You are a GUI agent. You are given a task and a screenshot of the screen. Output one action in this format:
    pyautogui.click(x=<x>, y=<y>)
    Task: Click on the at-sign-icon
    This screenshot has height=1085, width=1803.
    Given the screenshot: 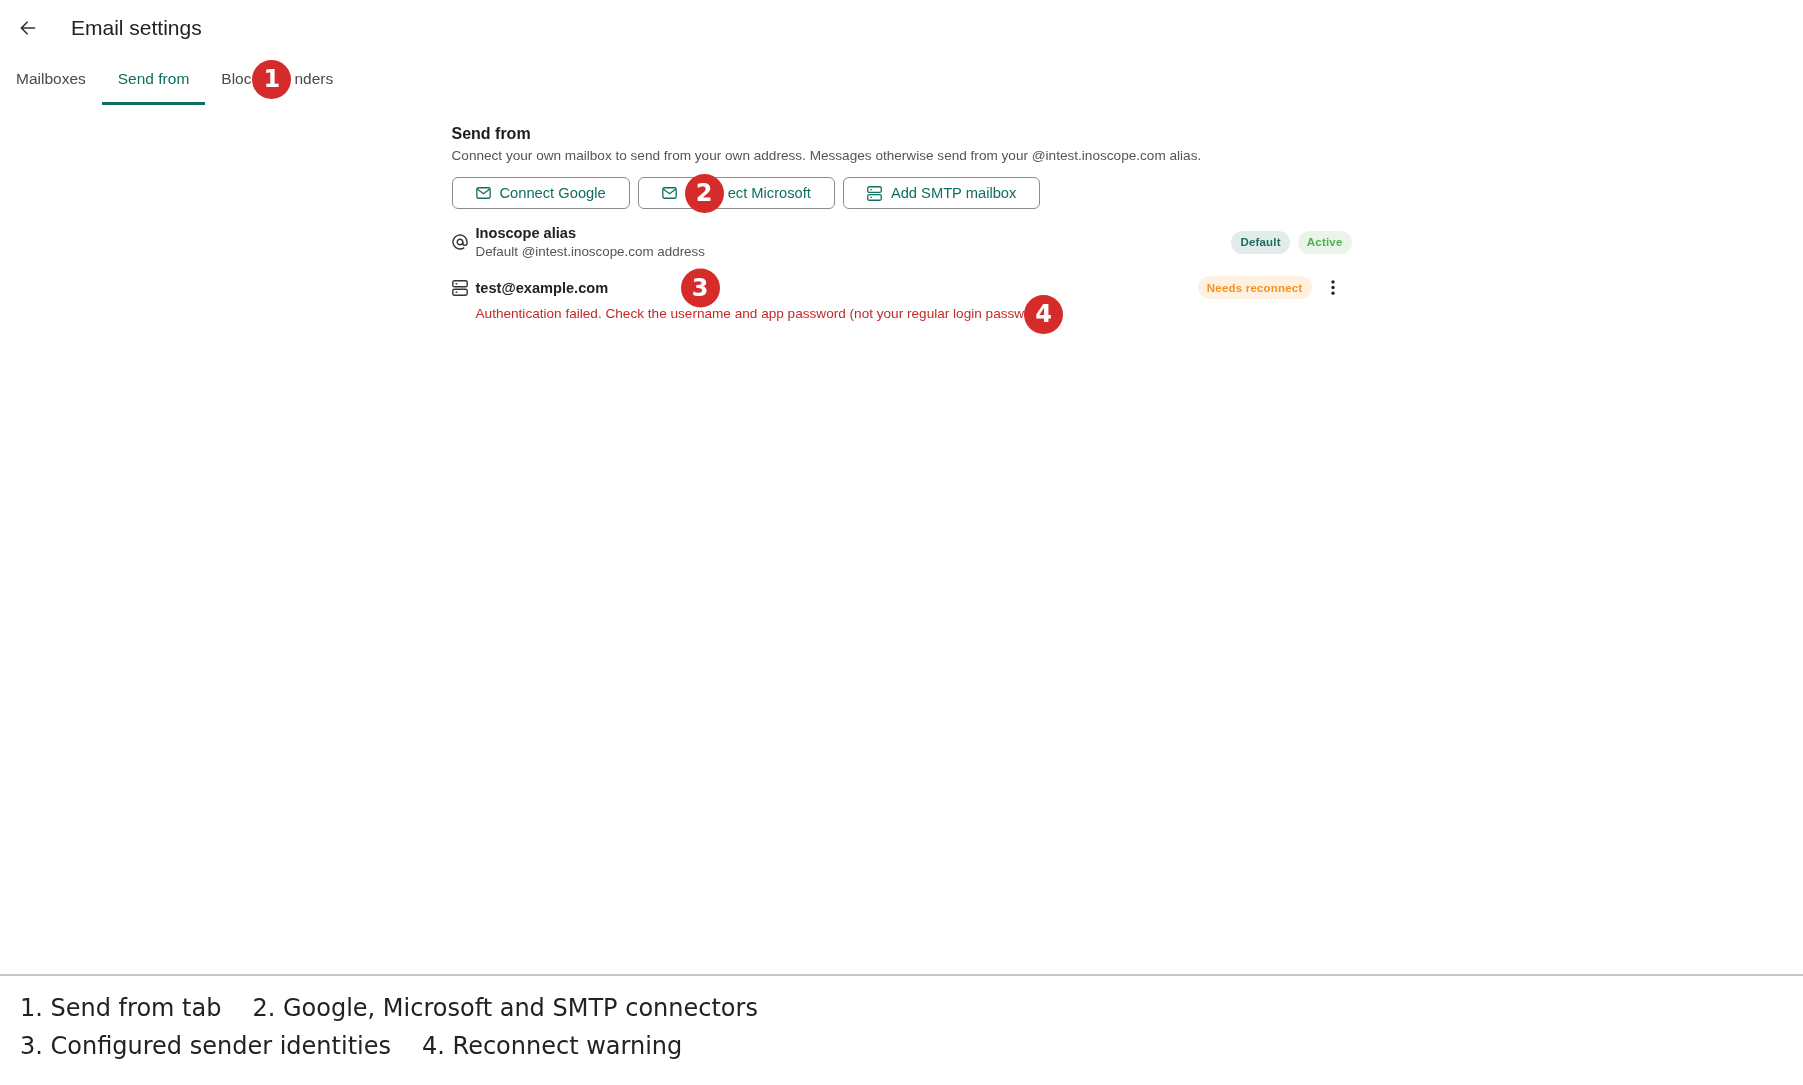 What is the action you would take?
    pyautogui.click(x=459, y=242)
    